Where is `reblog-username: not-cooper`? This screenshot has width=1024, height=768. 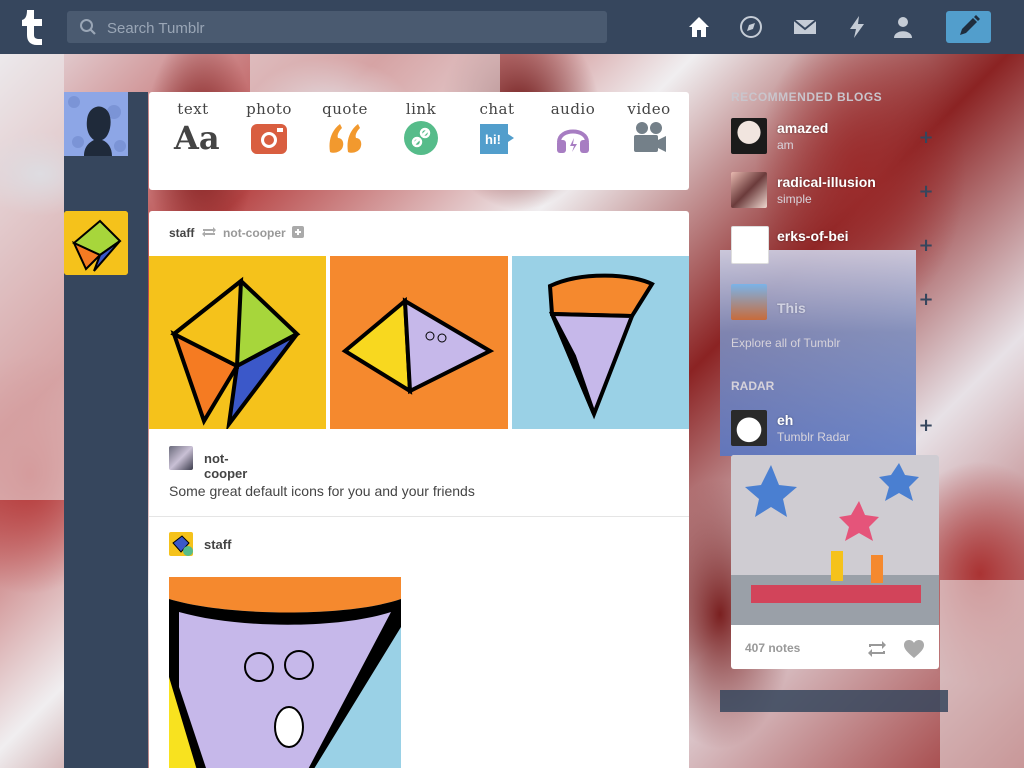
reblog-username: not-cooper is located at coordinates (225, 466).